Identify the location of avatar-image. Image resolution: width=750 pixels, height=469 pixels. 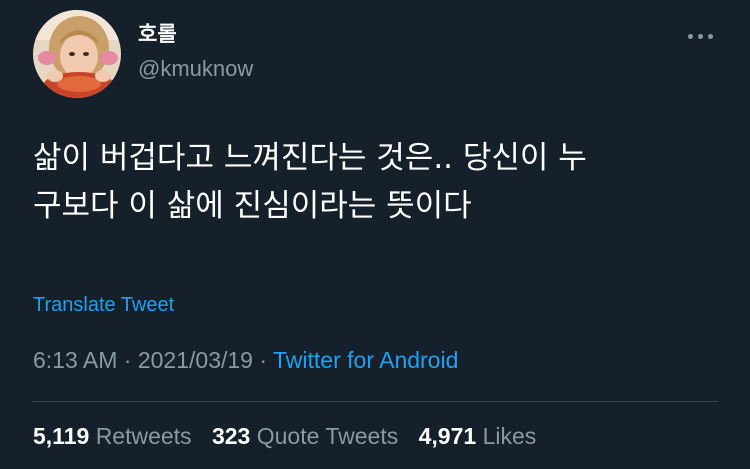
(77, 54).